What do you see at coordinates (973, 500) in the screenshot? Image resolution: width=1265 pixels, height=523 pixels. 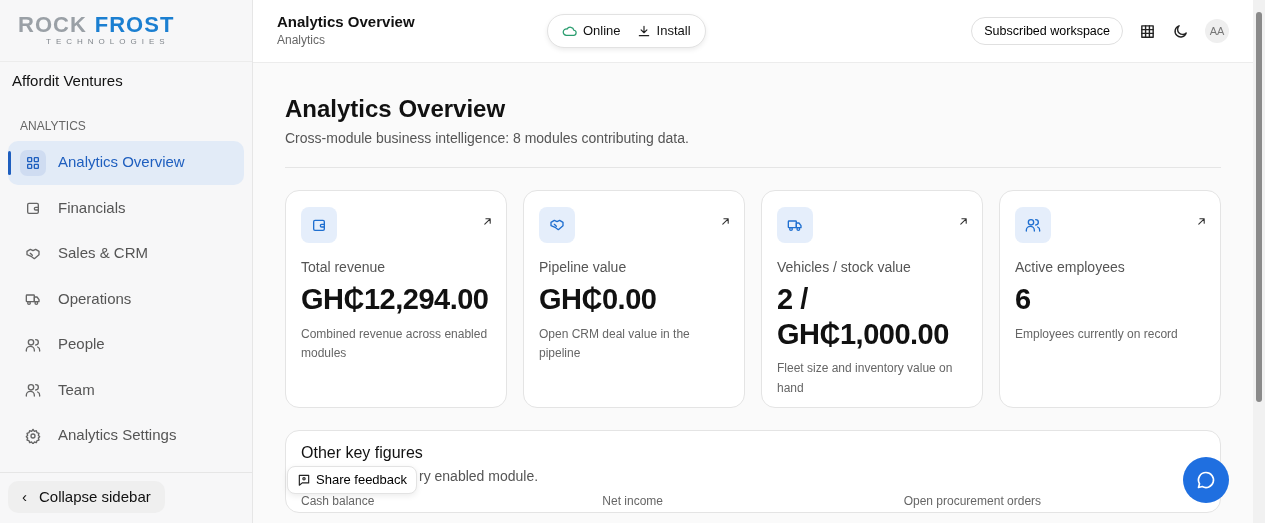 I see `column-label: Open procurement orders` at bounding box center [973, 500].